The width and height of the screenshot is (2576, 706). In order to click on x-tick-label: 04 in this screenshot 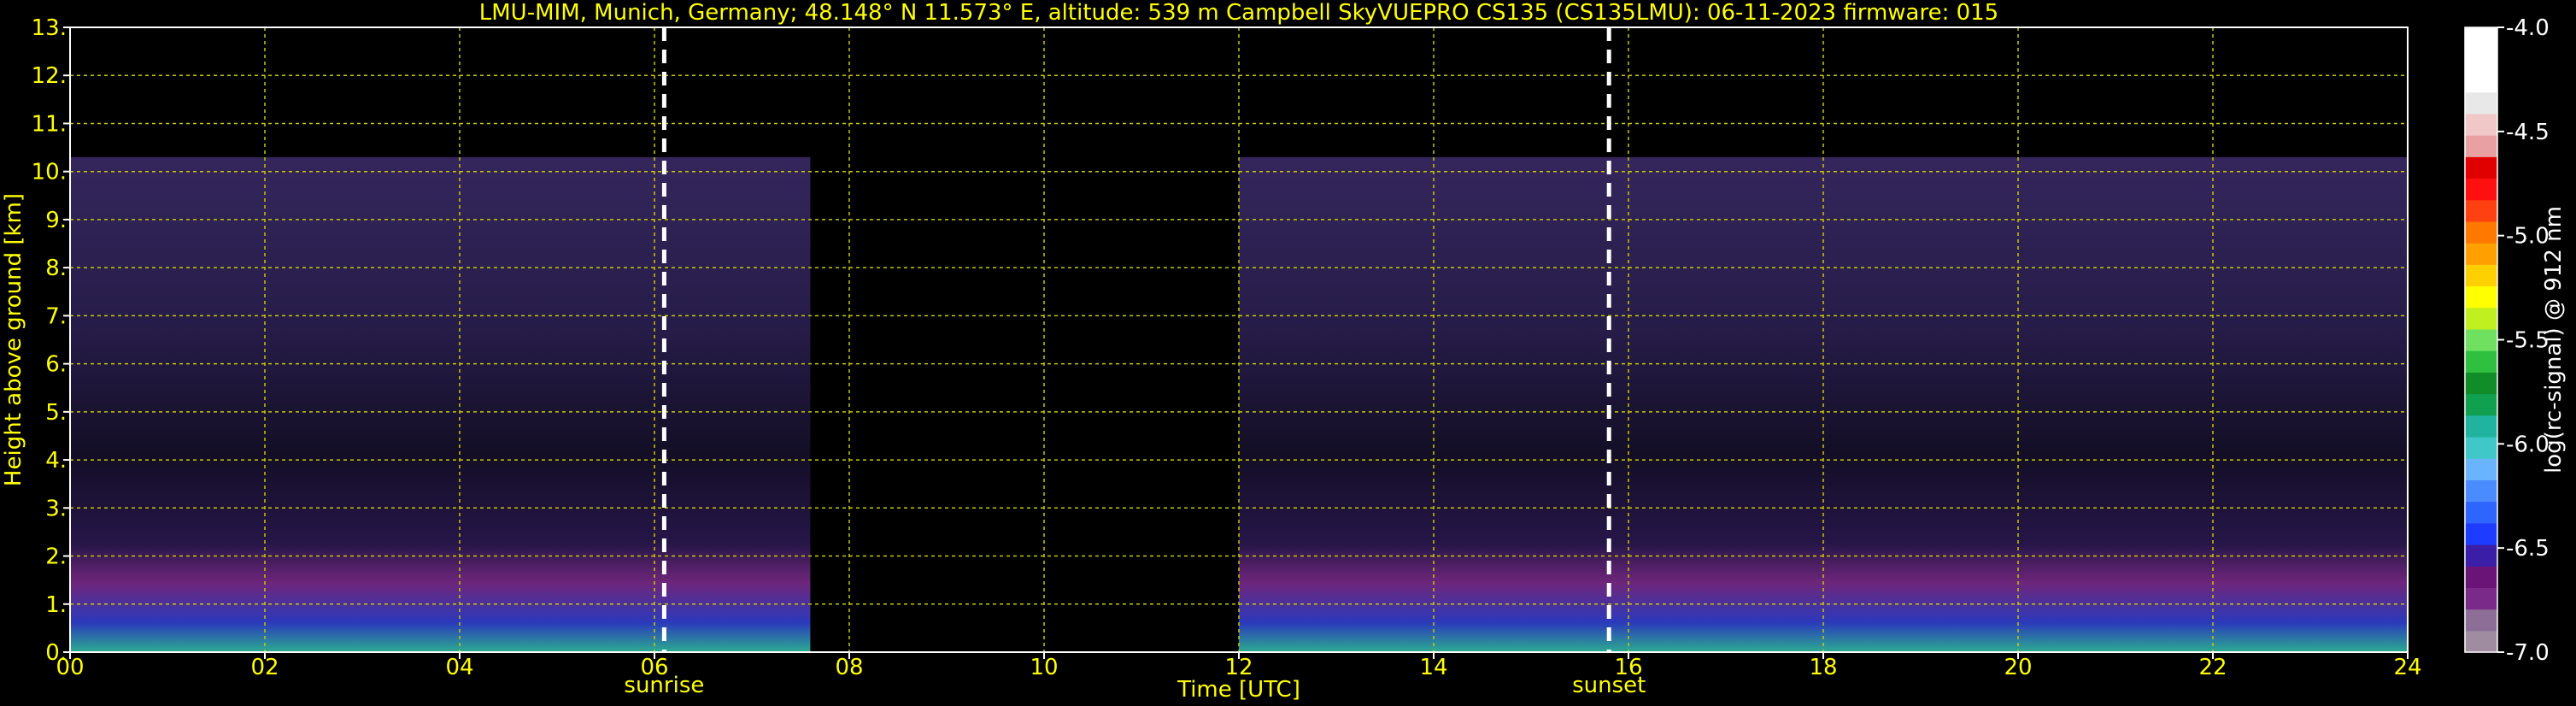, I will do `click(459, 667)`.